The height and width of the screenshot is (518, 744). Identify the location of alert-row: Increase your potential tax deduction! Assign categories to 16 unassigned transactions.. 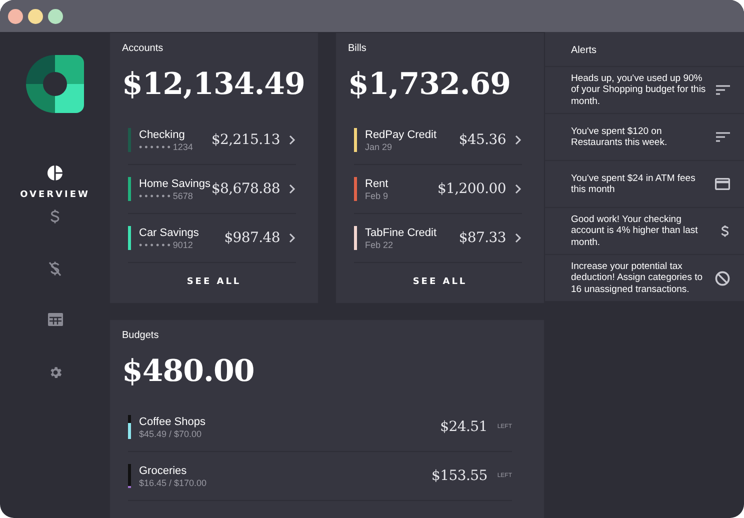
(644, 277).